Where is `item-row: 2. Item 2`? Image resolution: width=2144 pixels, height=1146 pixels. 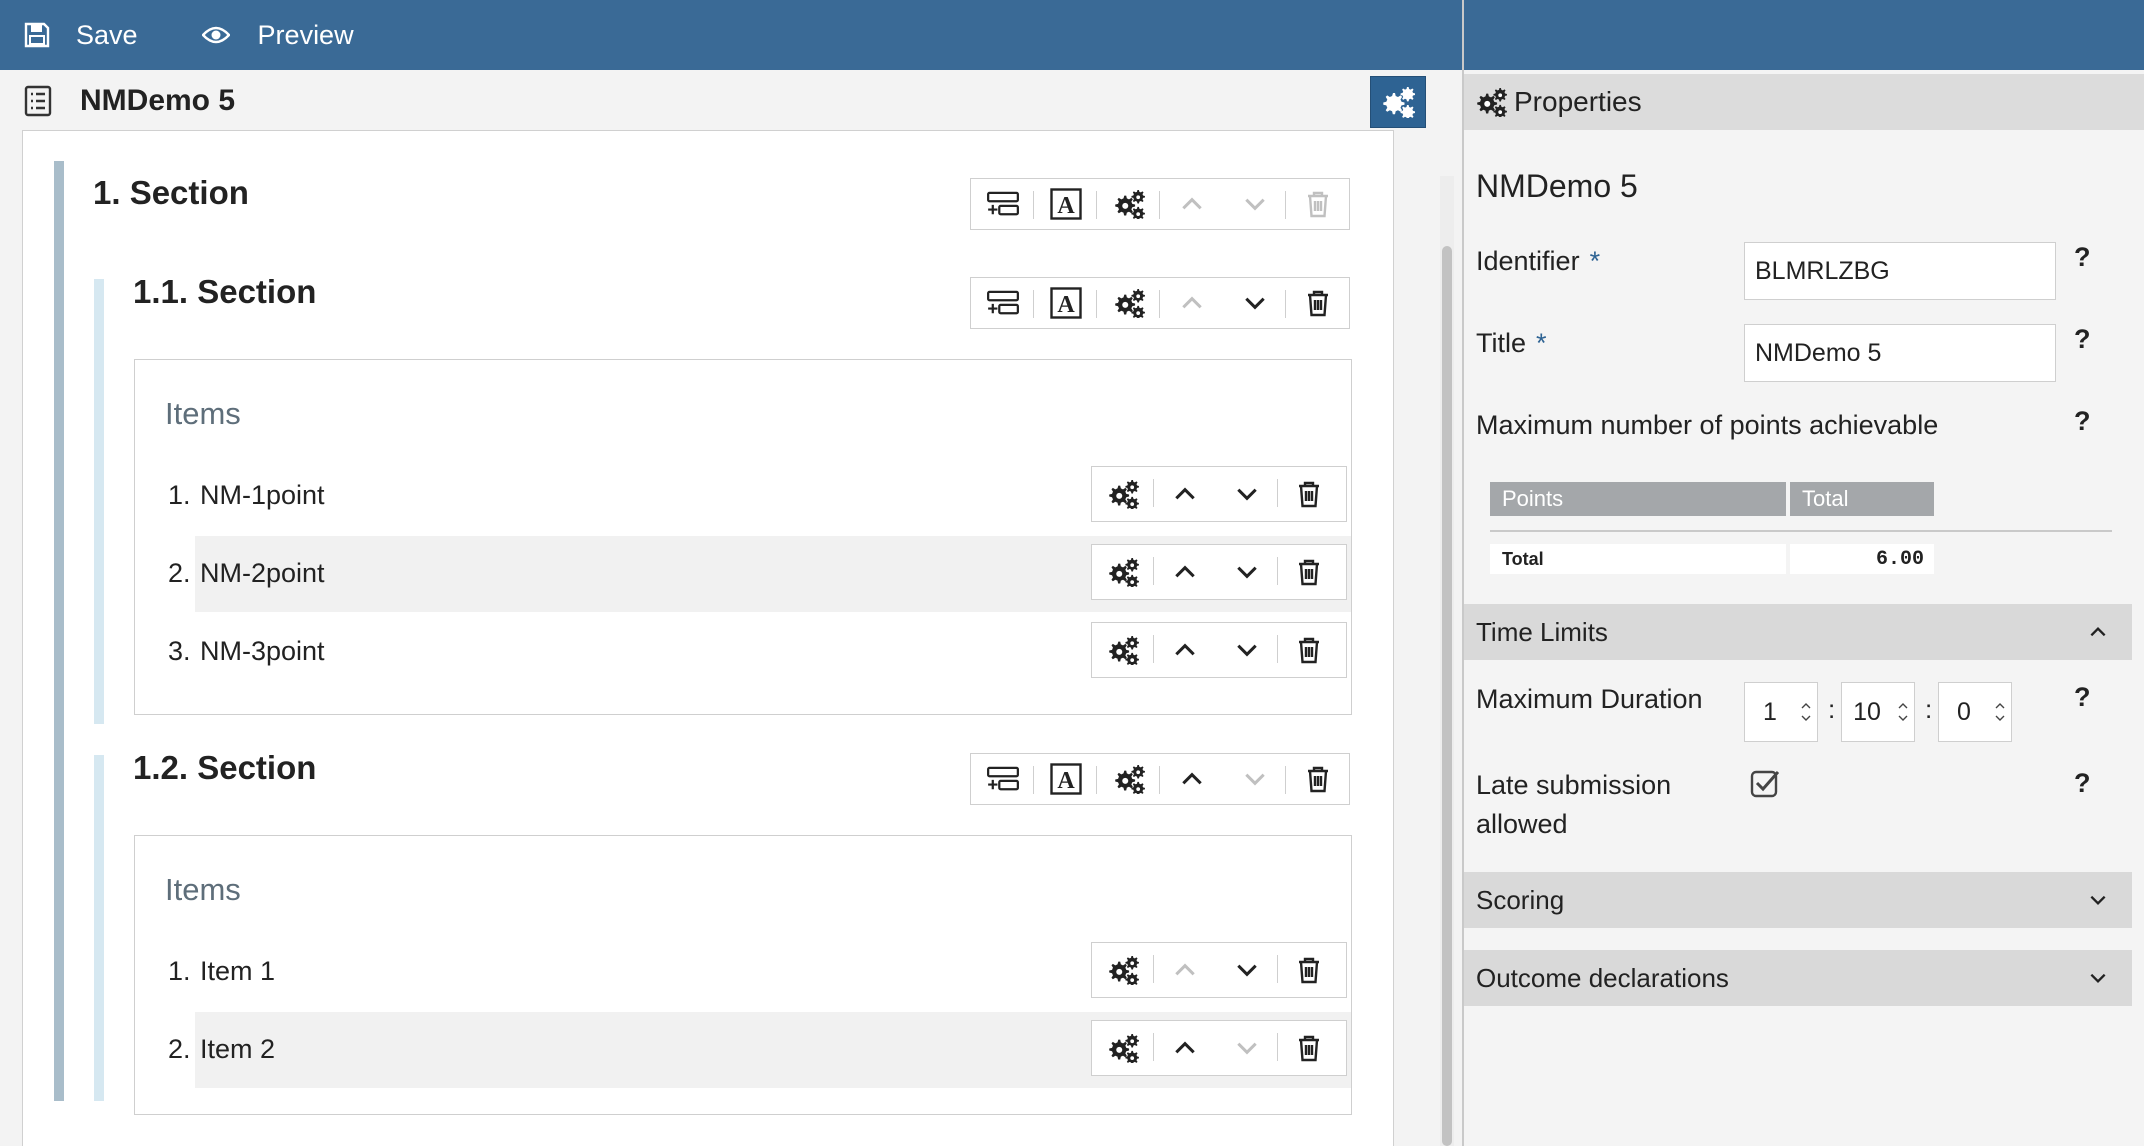
item-row: 2. Item 2 is located at coordinates (743, 1050).